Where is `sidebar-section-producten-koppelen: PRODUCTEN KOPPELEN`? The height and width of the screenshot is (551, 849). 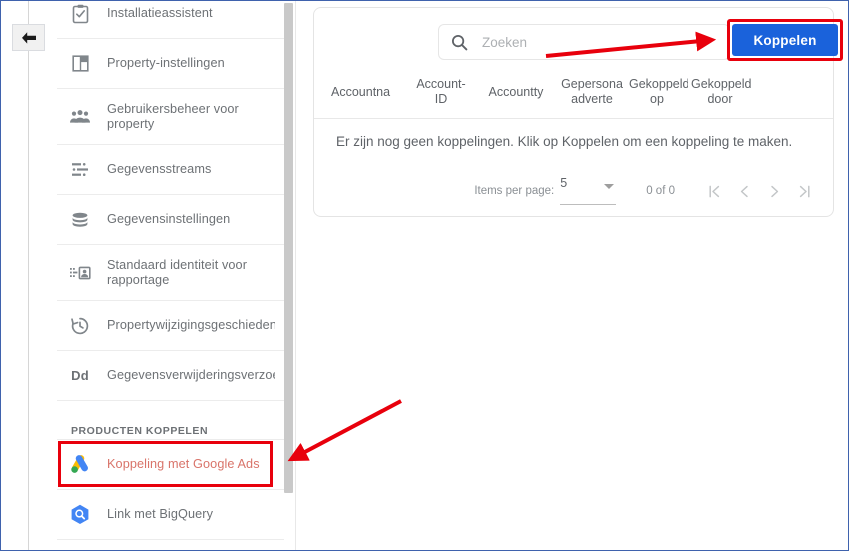
sidebar-section-producten-koppelen: PRODUCTEN KOPPELEN is located at coordinates (170, 425).